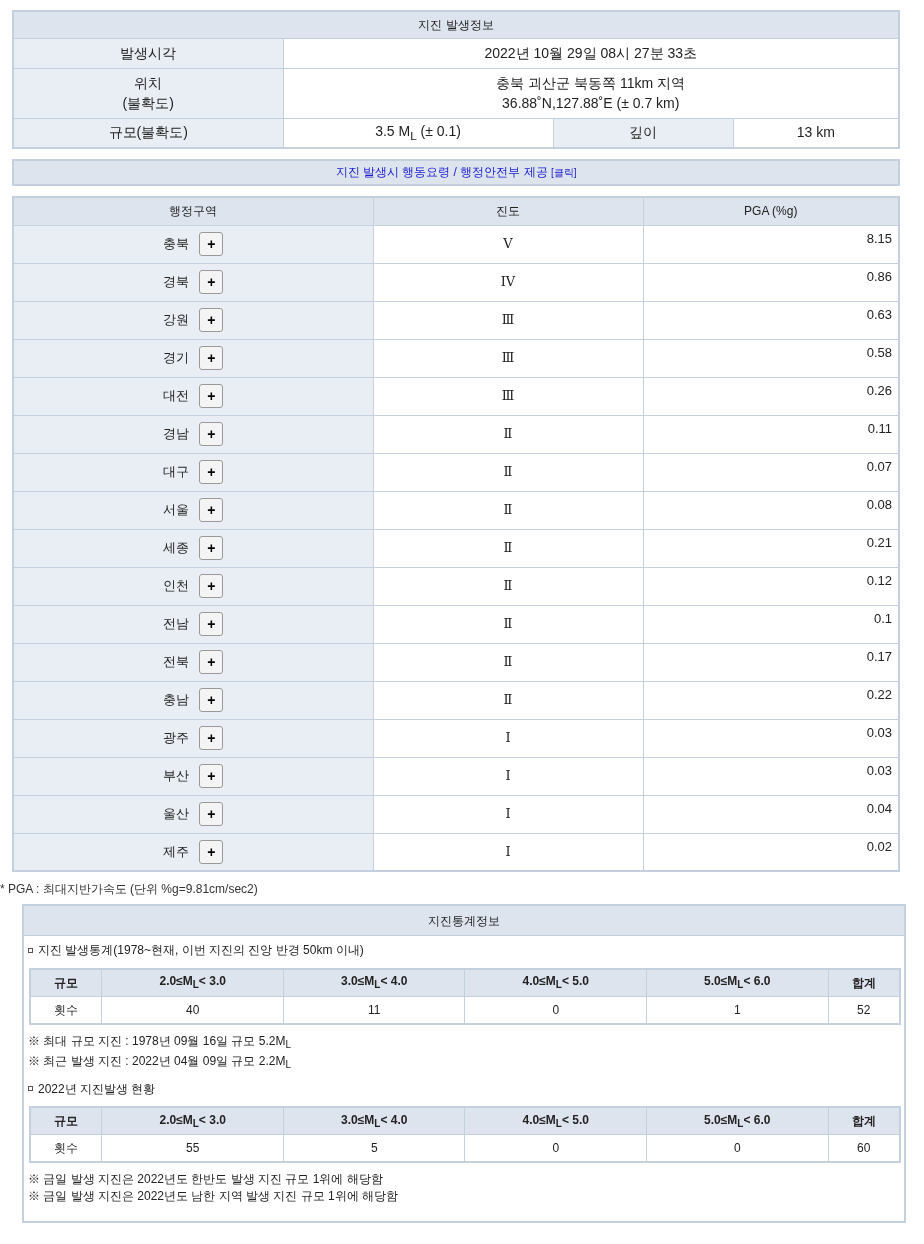 The height and width of the screenshot is (1244, 924). I want to click on region-name: 경북, so click(176, 282).